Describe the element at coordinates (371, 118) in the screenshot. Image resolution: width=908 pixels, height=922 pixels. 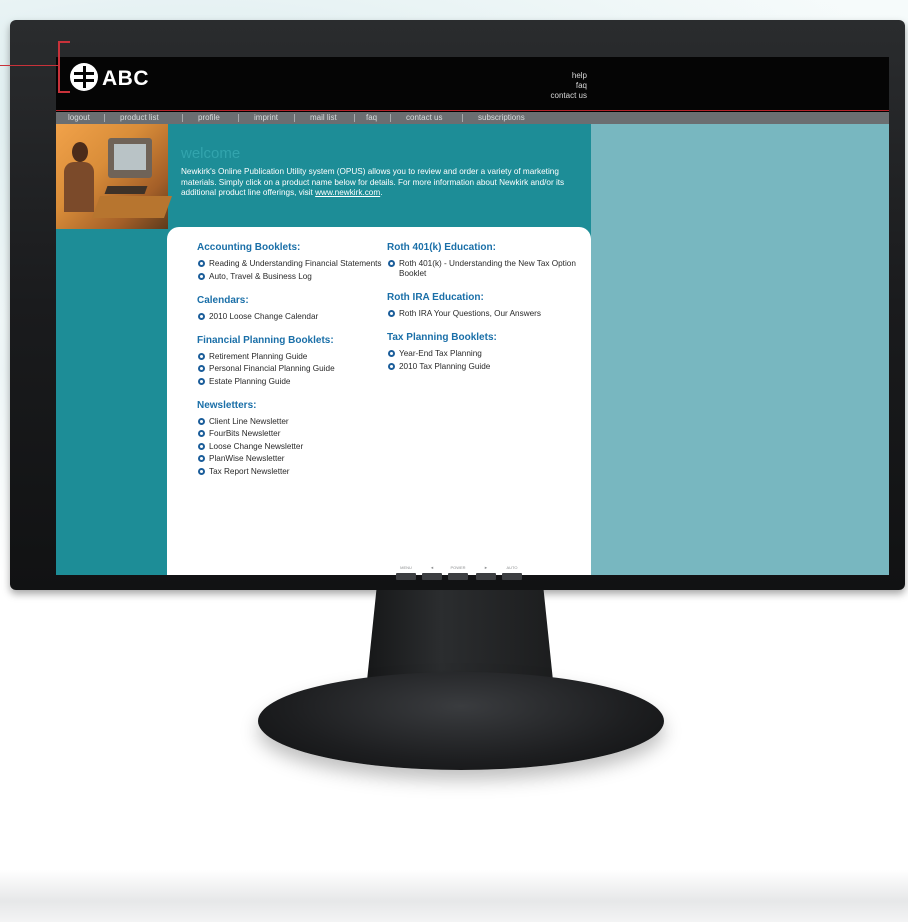
I see `nav-faq: faq` at that location.